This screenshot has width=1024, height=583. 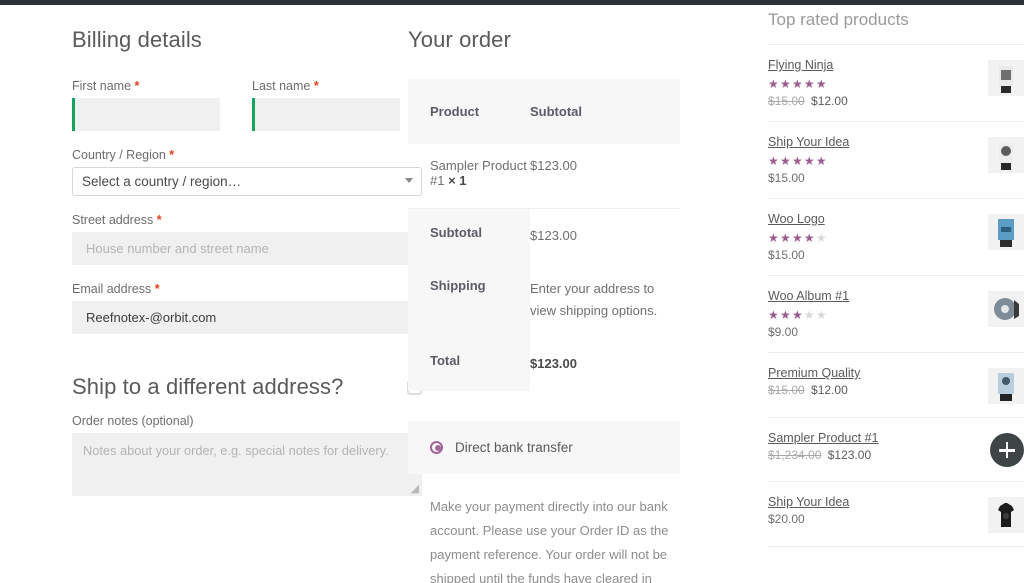 I want to click on product-price-value: $9.00, so click(x=783, y=332).